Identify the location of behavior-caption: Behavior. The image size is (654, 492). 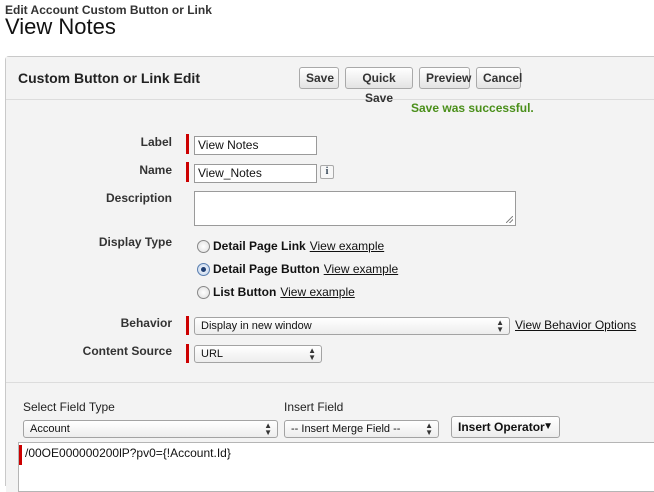
(146, 323).